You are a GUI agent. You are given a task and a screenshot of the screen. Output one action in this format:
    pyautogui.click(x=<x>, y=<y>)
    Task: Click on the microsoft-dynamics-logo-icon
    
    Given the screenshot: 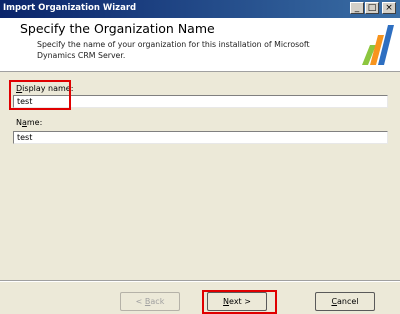 What is the action you would take?
    pyautogui.click(x=378, y=45)
    